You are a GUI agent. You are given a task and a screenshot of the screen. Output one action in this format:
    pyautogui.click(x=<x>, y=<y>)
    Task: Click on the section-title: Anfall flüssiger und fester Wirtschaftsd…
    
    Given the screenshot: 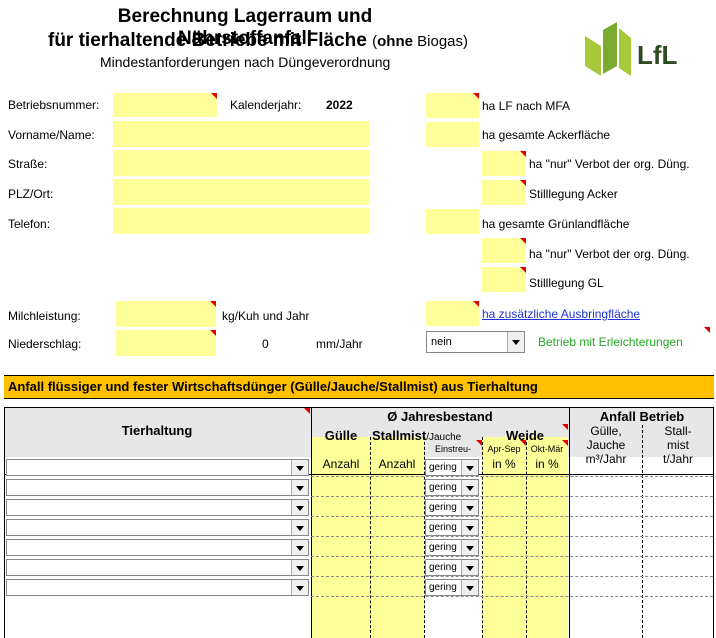 What is the action you would take?
    pyautogui.click(x=273, y=386)
    